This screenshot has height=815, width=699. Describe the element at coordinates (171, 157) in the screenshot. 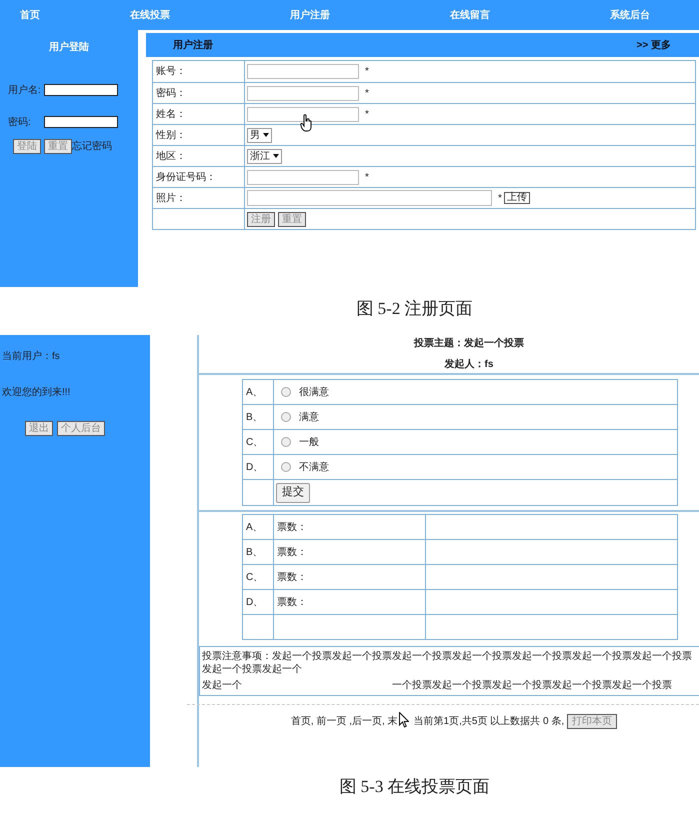

I see `field-label: 地区：` at that location.